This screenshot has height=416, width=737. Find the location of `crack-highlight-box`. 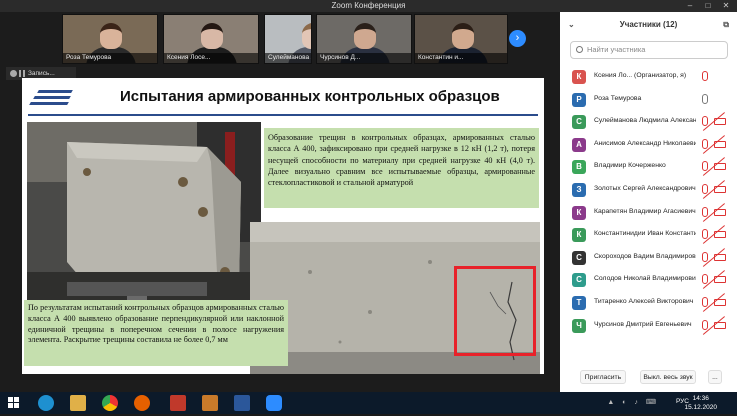

crack-highlight-box is located at coordinates (495, 311).